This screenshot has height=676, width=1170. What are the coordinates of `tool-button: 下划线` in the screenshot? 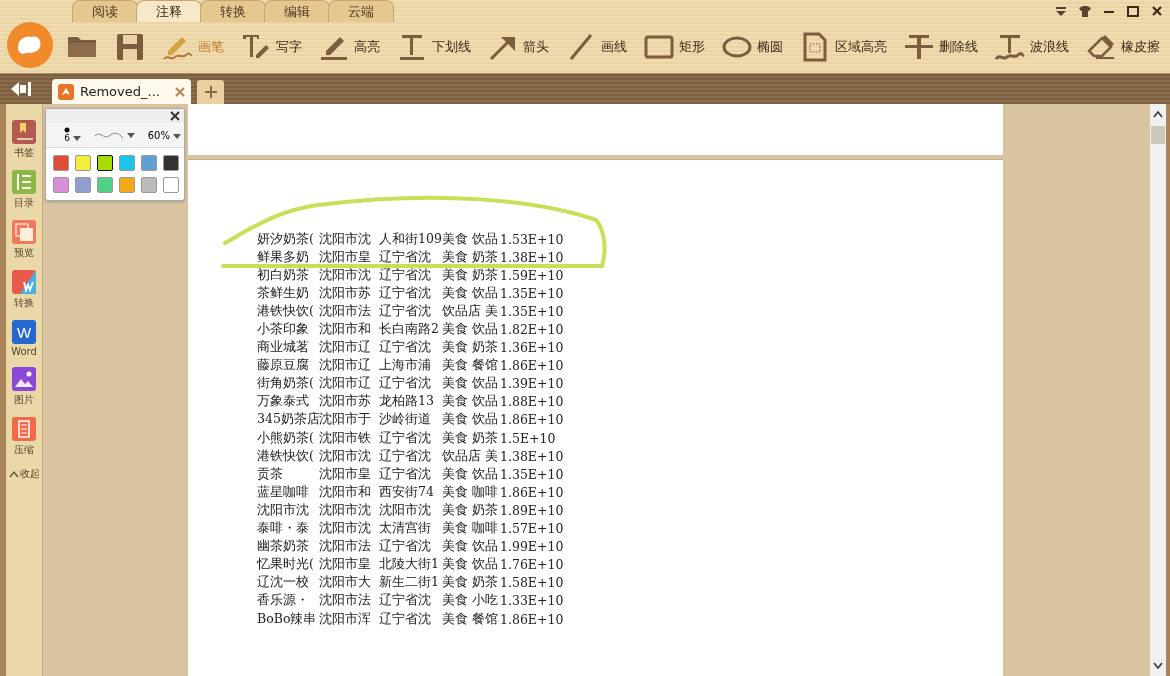 It's located at (433, 47).